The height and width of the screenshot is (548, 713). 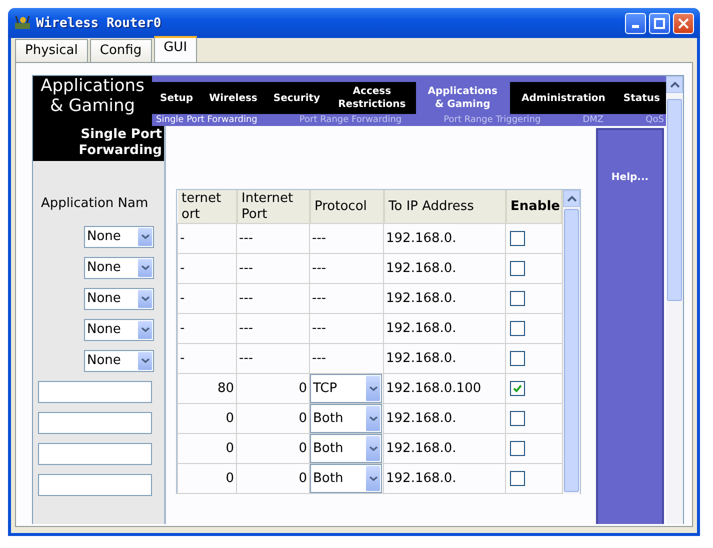 I want to click on nav-item: Administration, so click(x=564, y=98).